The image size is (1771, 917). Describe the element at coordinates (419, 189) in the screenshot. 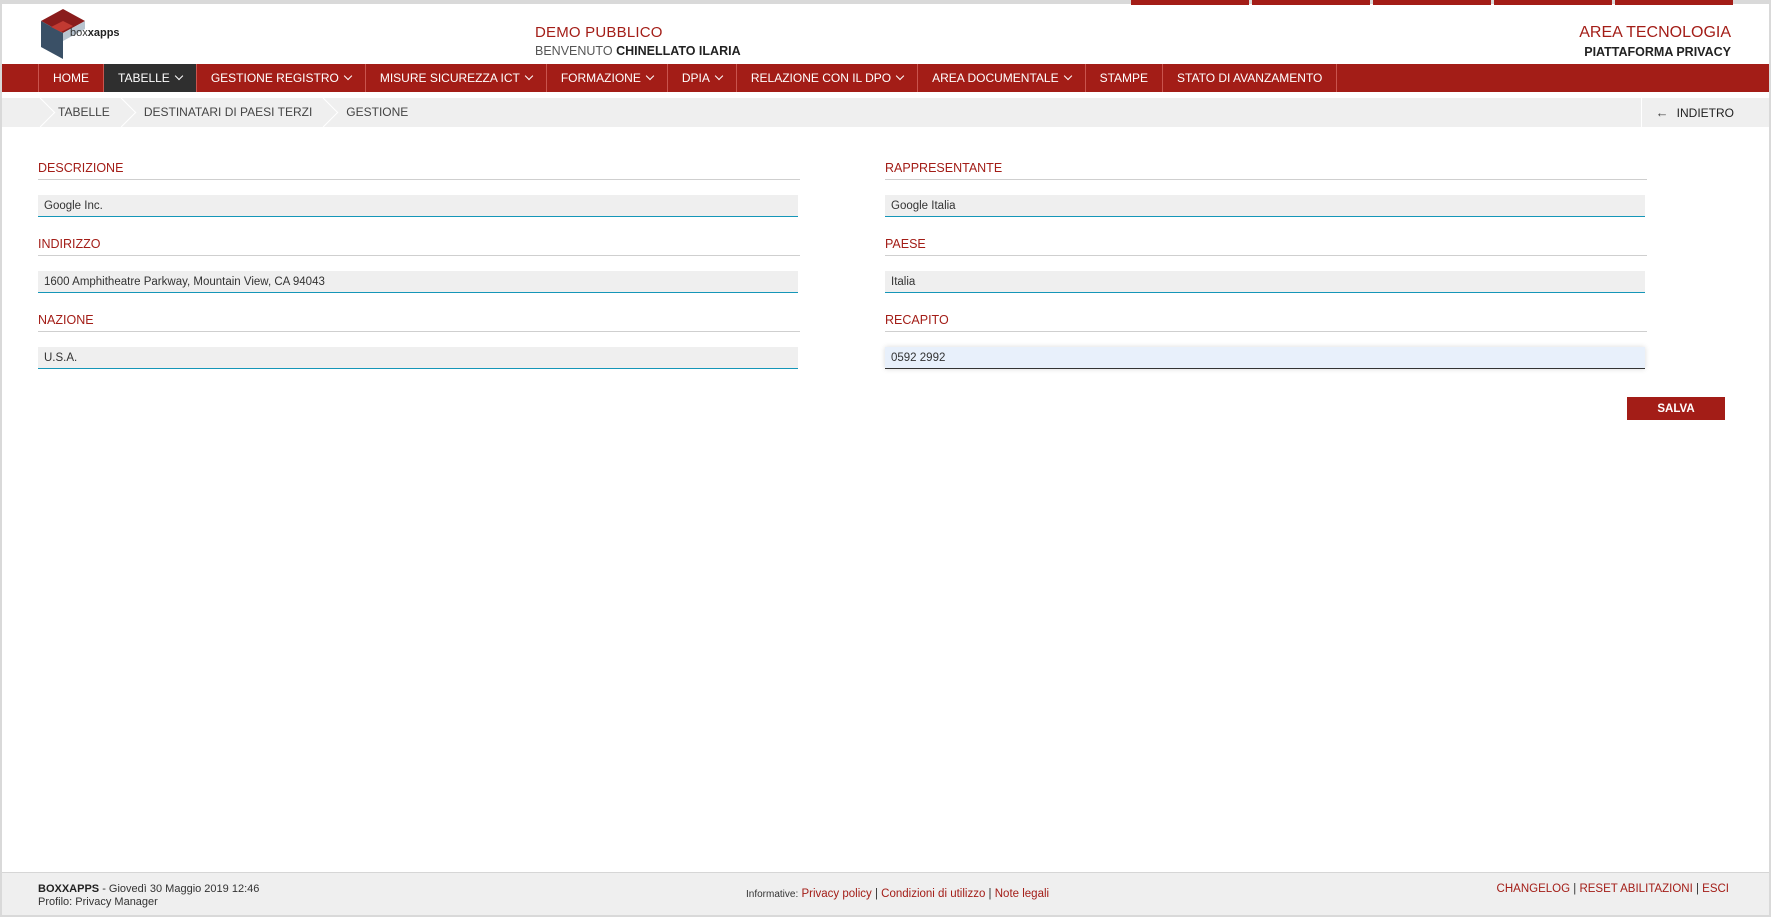

I see `field-descrizione: DESCRIZIONE` at that location.